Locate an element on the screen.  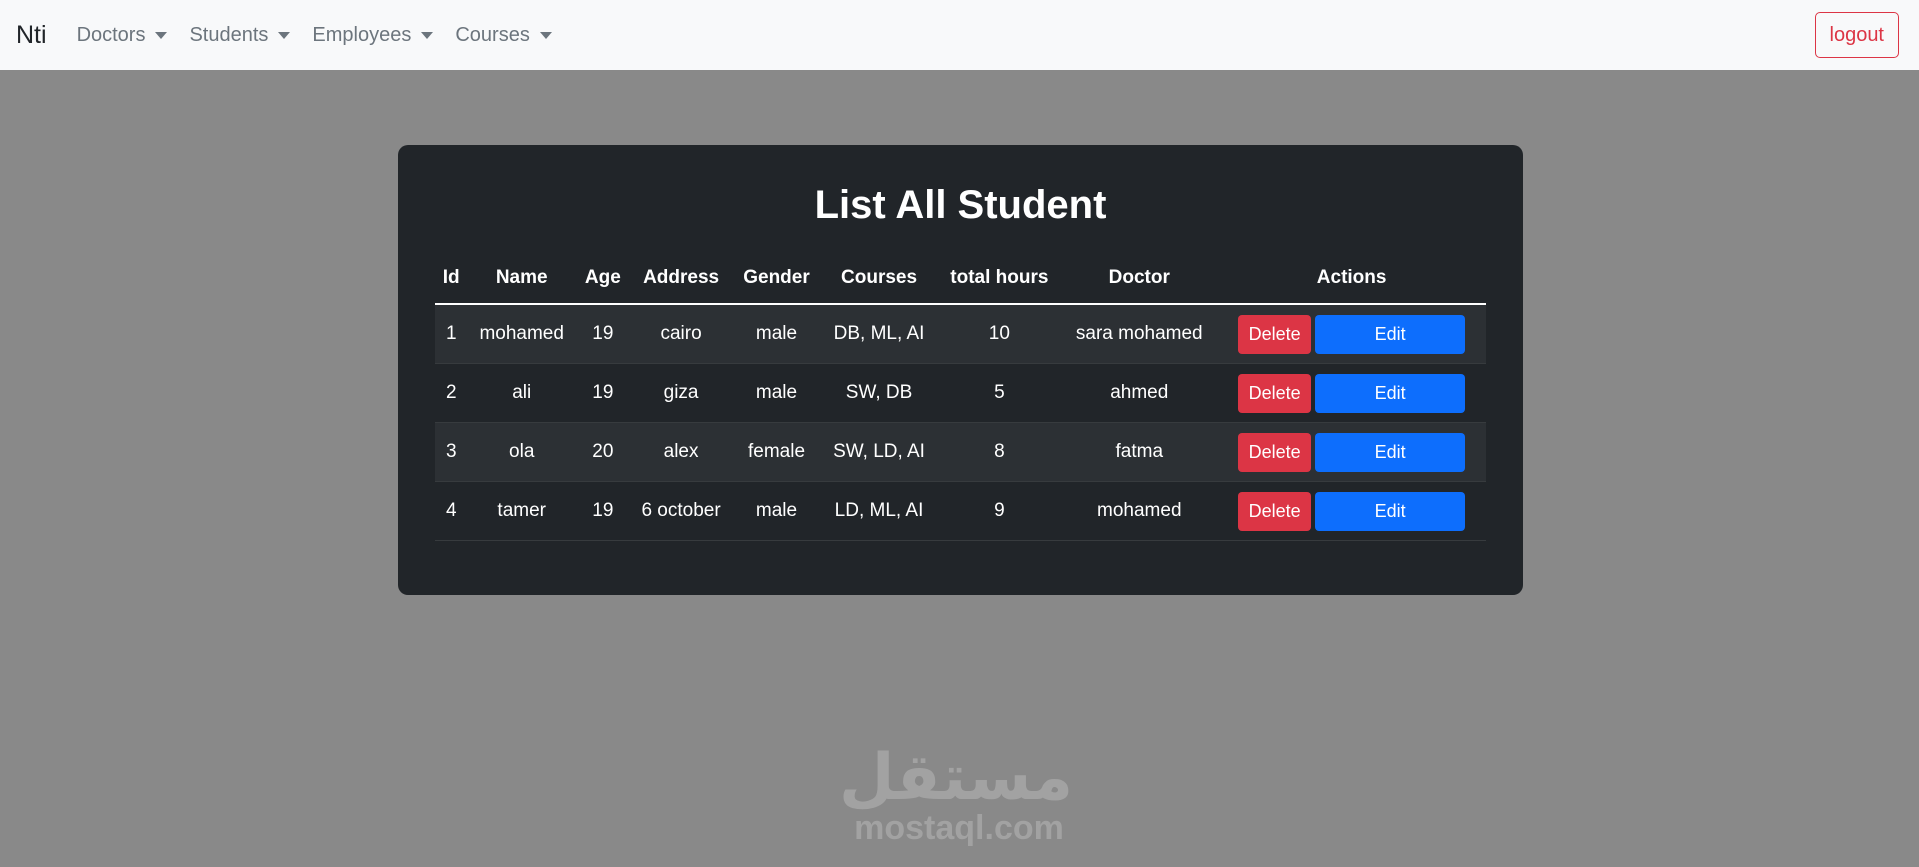
nav-dropdown-label: Employees is located at coordinates (362, 34).